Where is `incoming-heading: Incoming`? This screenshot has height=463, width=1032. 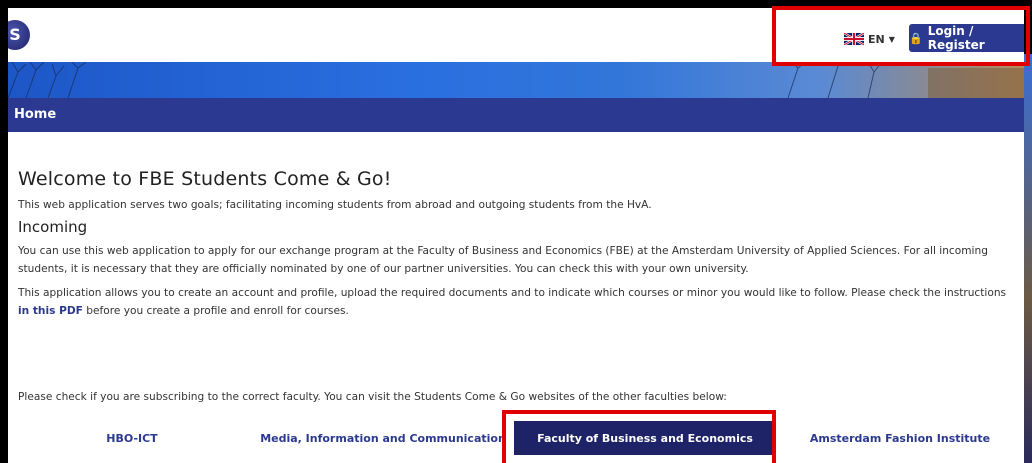 incoming-heading: Incoming is located at coordinates (53, 227).